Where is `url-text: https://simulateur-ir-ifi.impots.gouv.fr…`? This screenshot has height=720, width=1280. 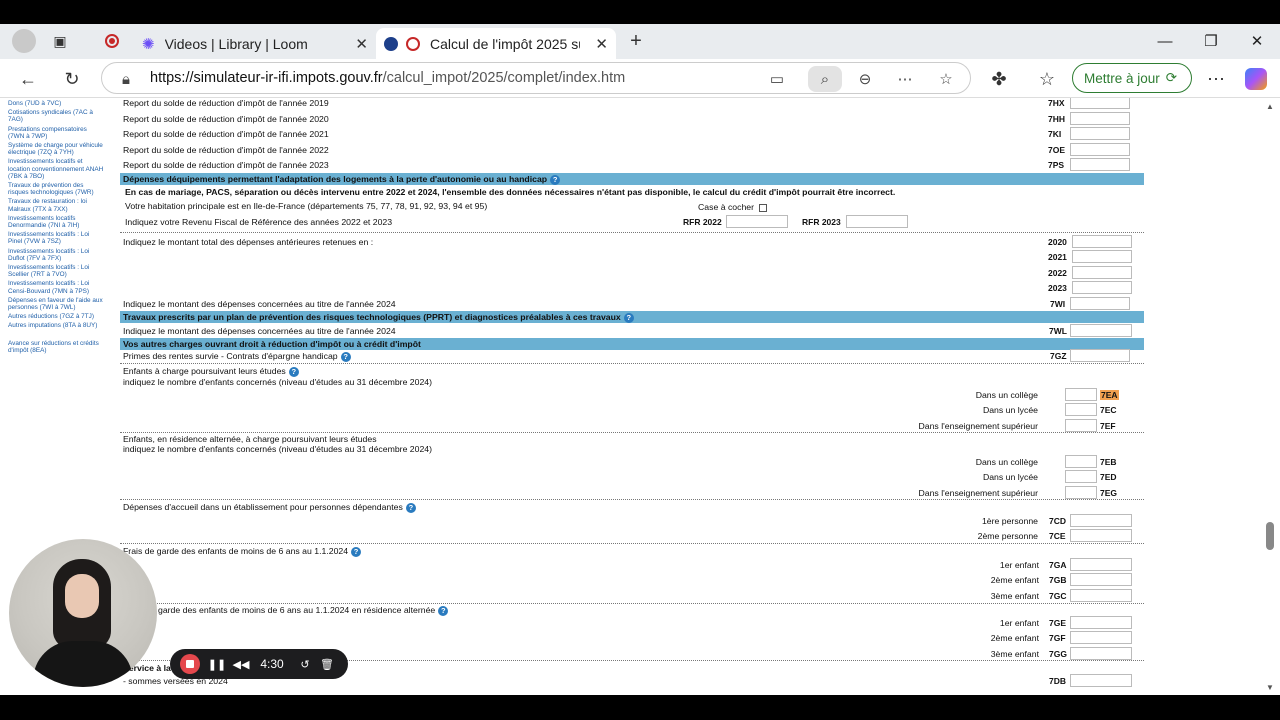
url-text: https://simulateur-ir-ifi.impots.gouv.fr… is located at coordinates (387, 78).